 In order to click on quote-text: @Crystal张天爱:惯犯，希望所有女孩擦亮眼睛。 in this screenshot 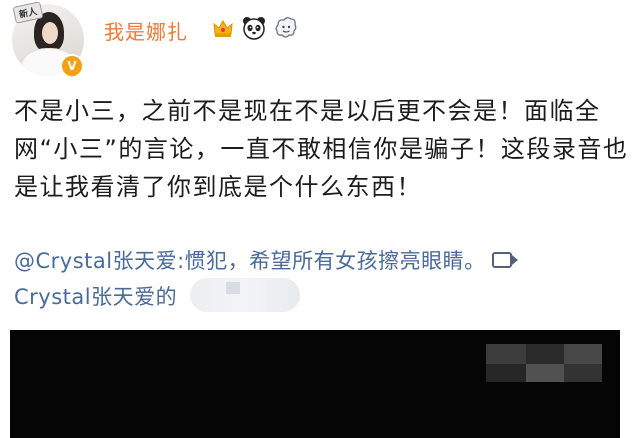, I will do `click(250, 261)`.